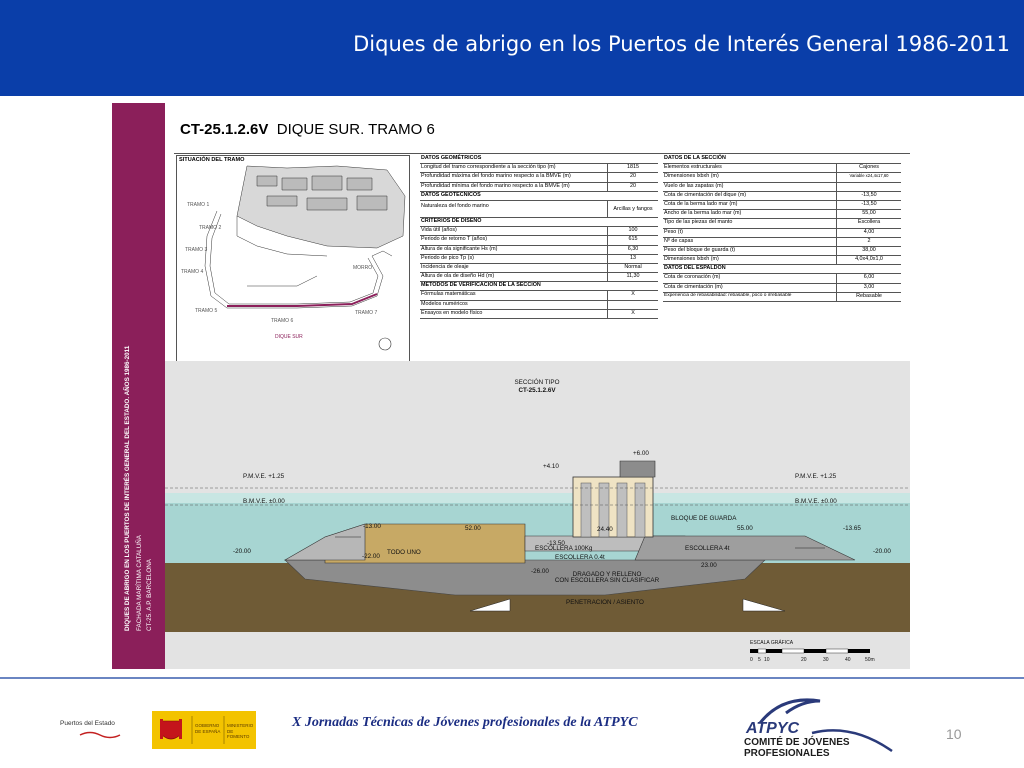 This screenshot has width=1024, height=768. I want to click on dim-5200: 52.00, so click(473, 528).